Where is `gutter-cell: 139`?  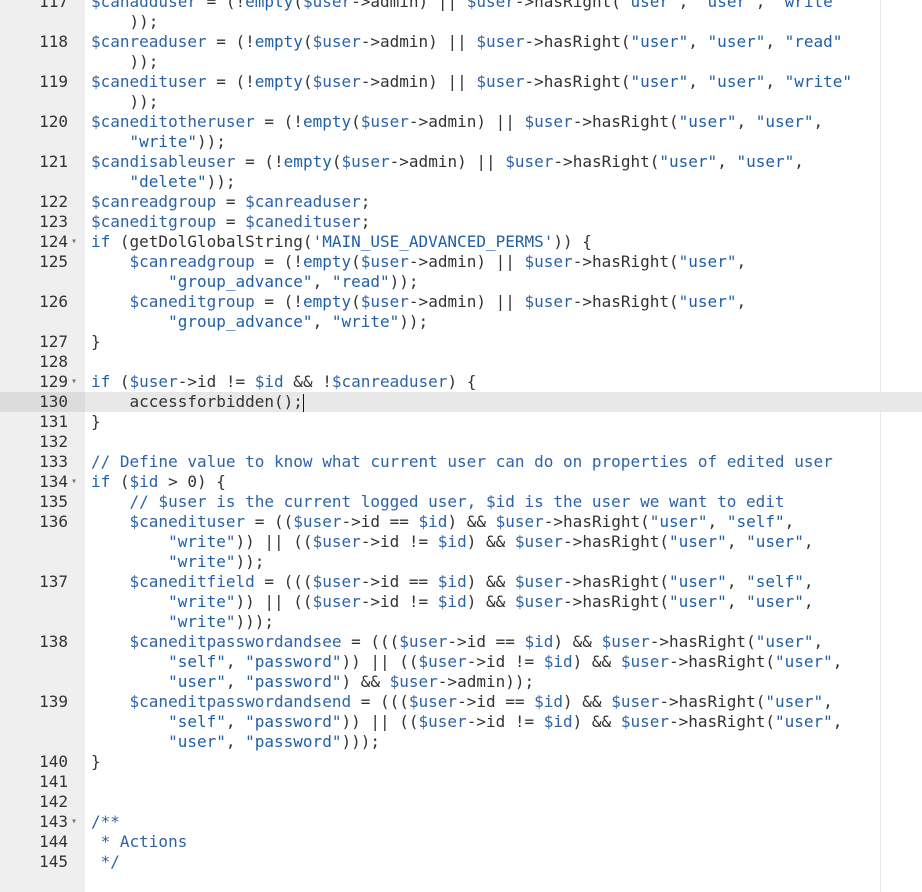 gutter-cell: 139 is located at coordinates (42, 702).